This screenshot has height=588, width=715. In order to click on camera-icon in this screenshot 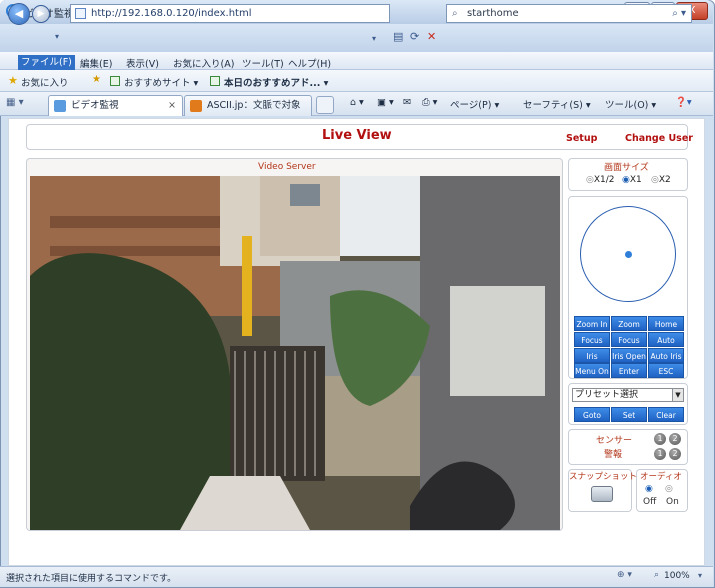, I will do `click(602, 494)`.